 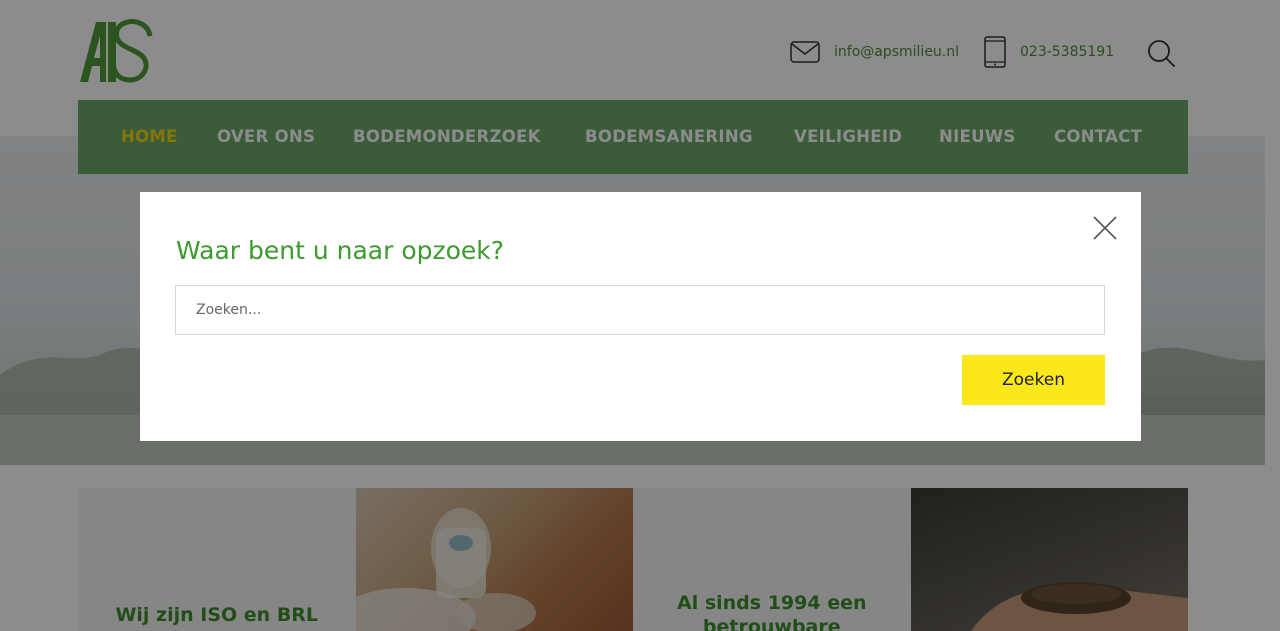 I want to click on search-submit-button: Zoeken, so click(x=1033, y=380).